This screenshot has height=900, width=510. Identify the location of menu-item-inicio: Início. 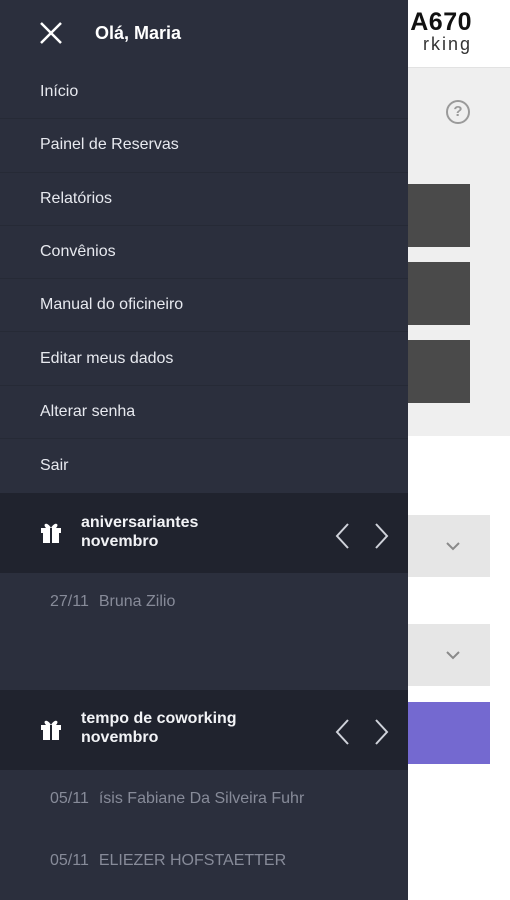
(204, 93).